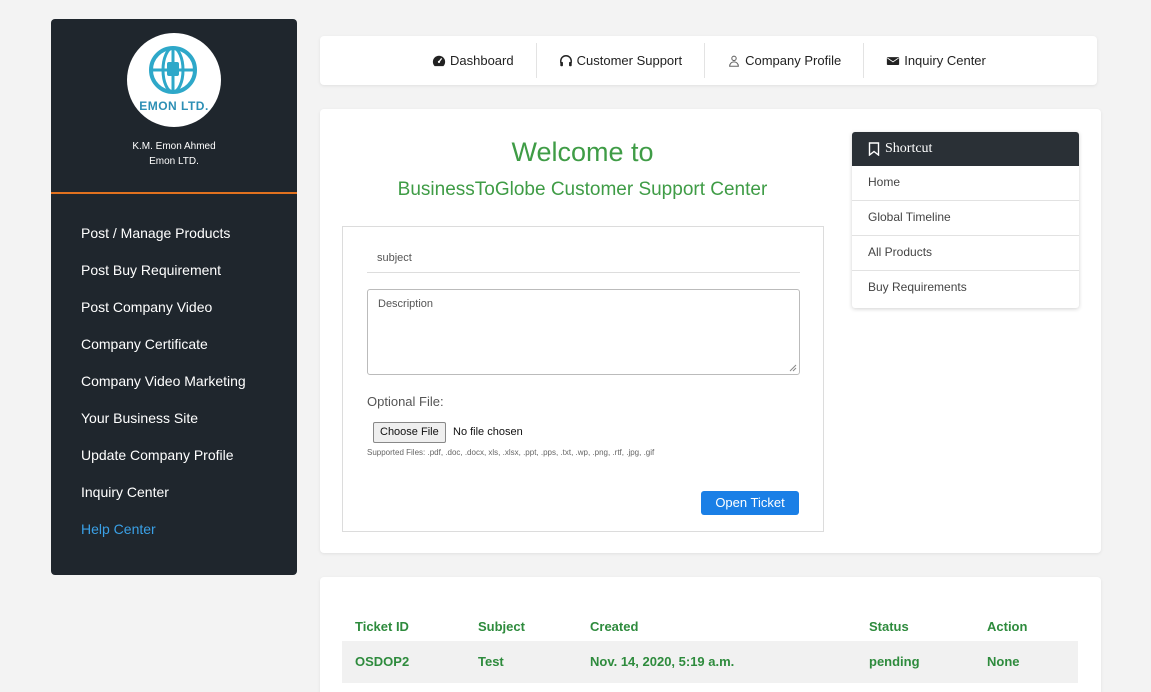 This screenshot has width=1151, height=692. What do you see at coordinates (629, 60) in the screenshot?
I see `nav-customer-support-label: Customer Support` at bounding box center [629, 60].